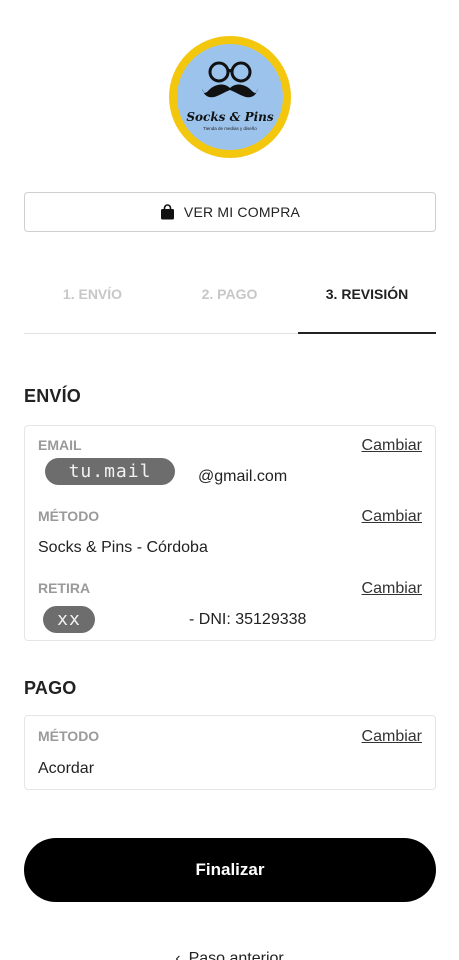 Image resolution: width=459 pixels, height=960 pixels. What do you see at coordinates (230, 79) in the screenshot?
I see `glasses-mustache-icon` at bounding box center [230, 79].